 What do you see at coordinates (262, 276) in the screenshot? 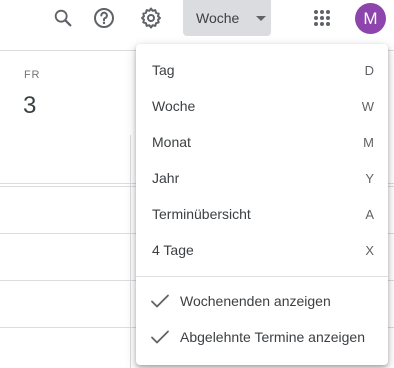
I see `menu-divider` at bounding box center [262, 276].